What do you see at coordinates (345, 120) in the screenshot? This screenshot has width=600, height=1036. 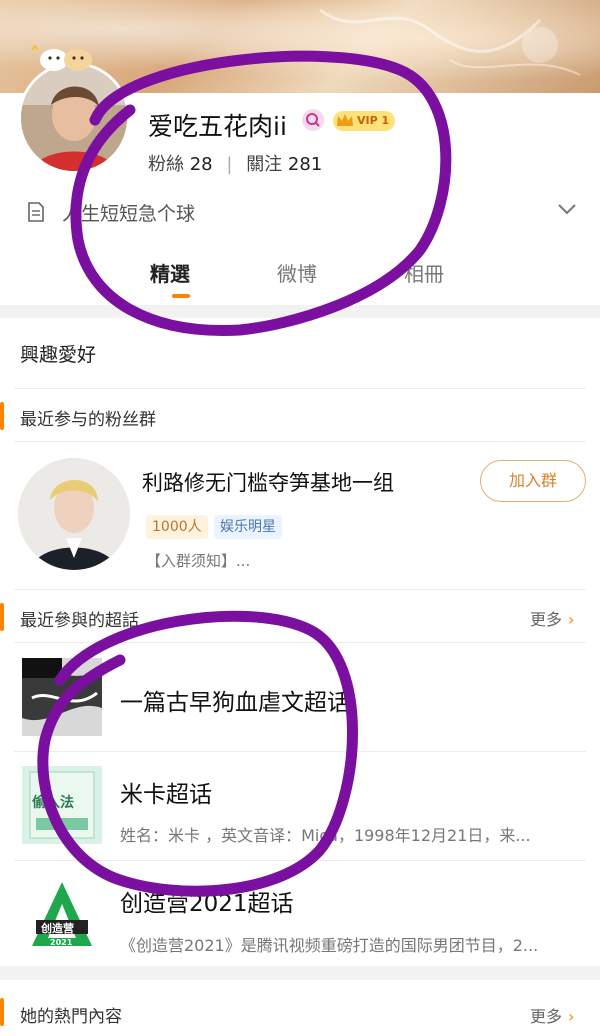 I see `crown-icon` at bounding box center [345, 120].